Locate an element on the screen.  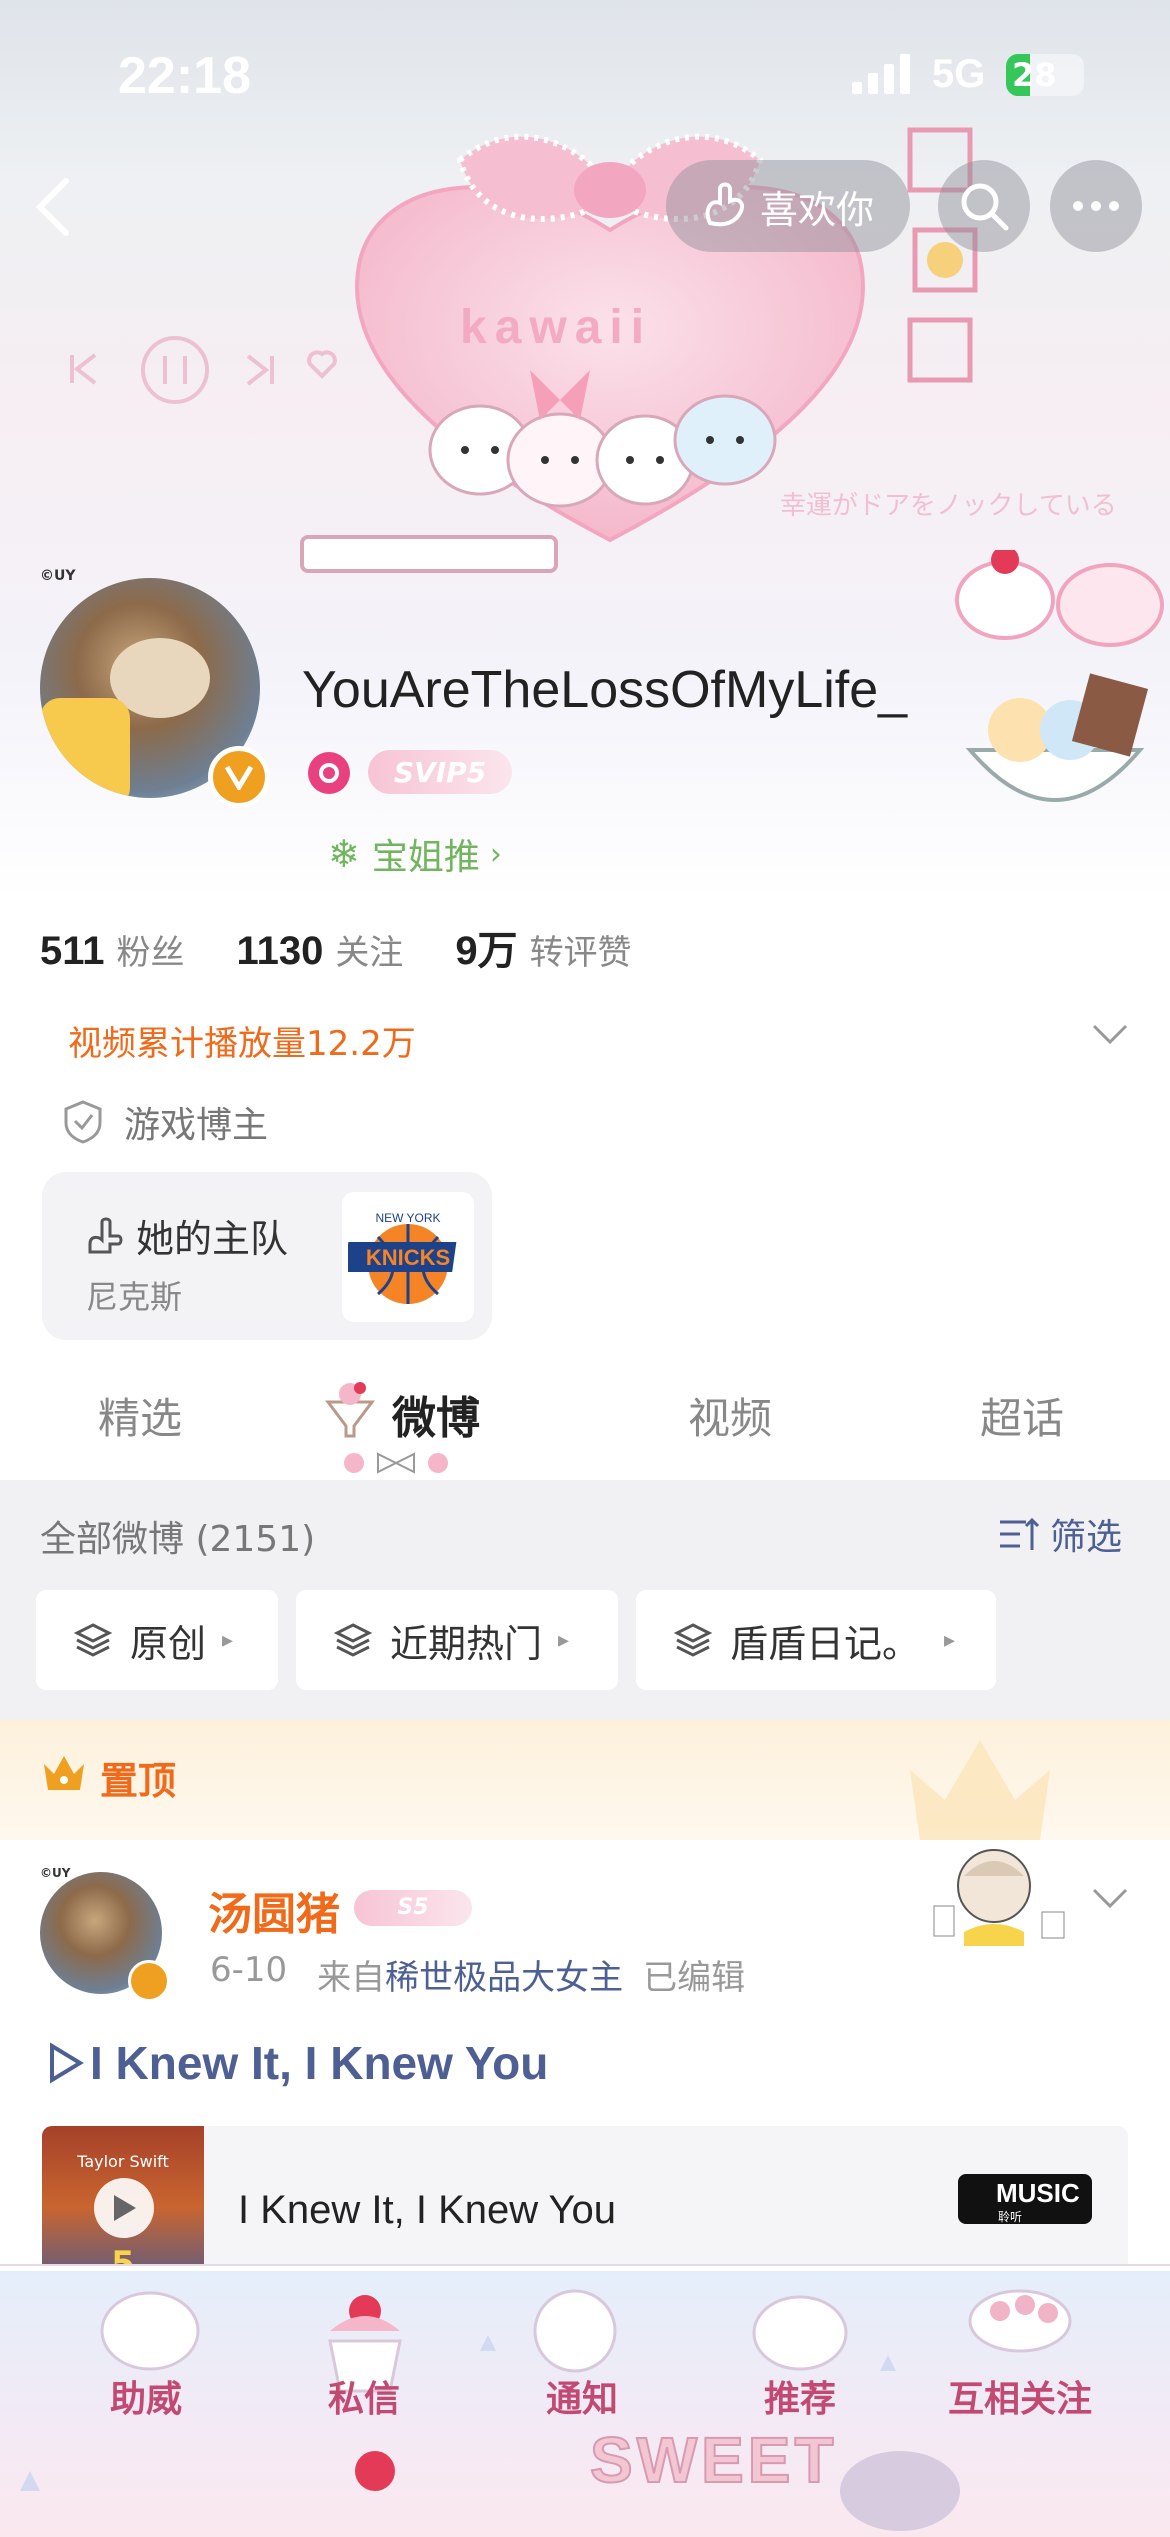
post-from-prefix: 来自 is located at coordinates (351, 1978).